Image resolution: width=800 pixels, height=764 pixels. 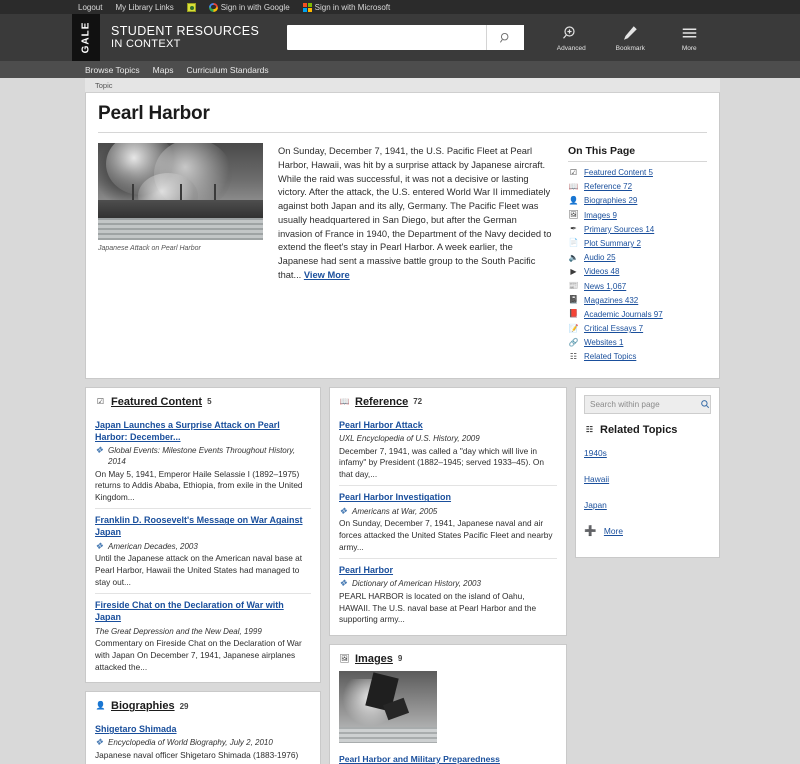 What do you see at coordinates (100, 401) in the screenshot?
I see `featured-content-icon: ☑` at bounding box center [100, 401].